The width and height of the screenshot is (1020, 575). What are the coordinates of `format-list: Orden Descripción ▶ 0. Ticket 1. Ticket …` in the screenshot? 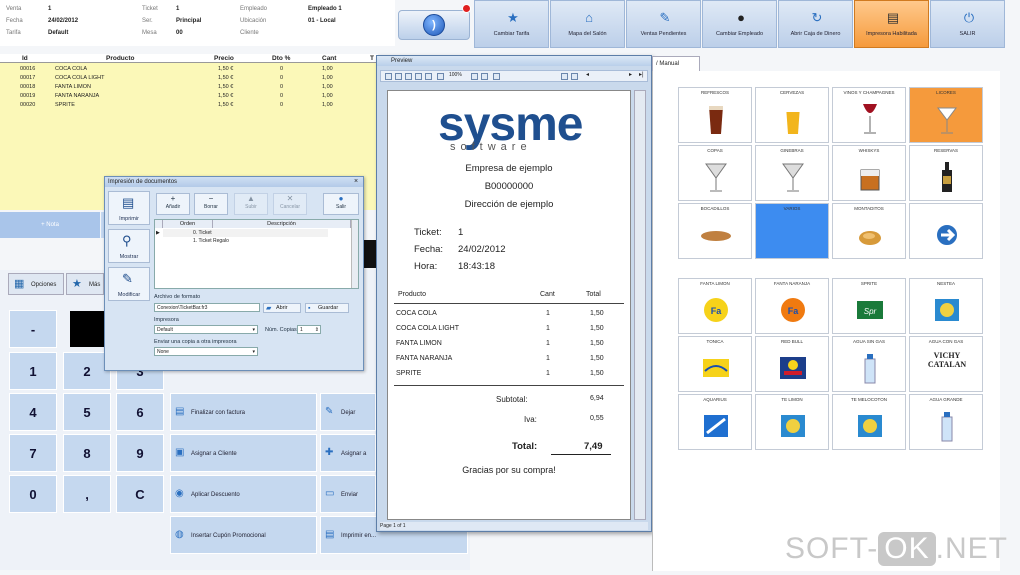 It's located at (256, 254).